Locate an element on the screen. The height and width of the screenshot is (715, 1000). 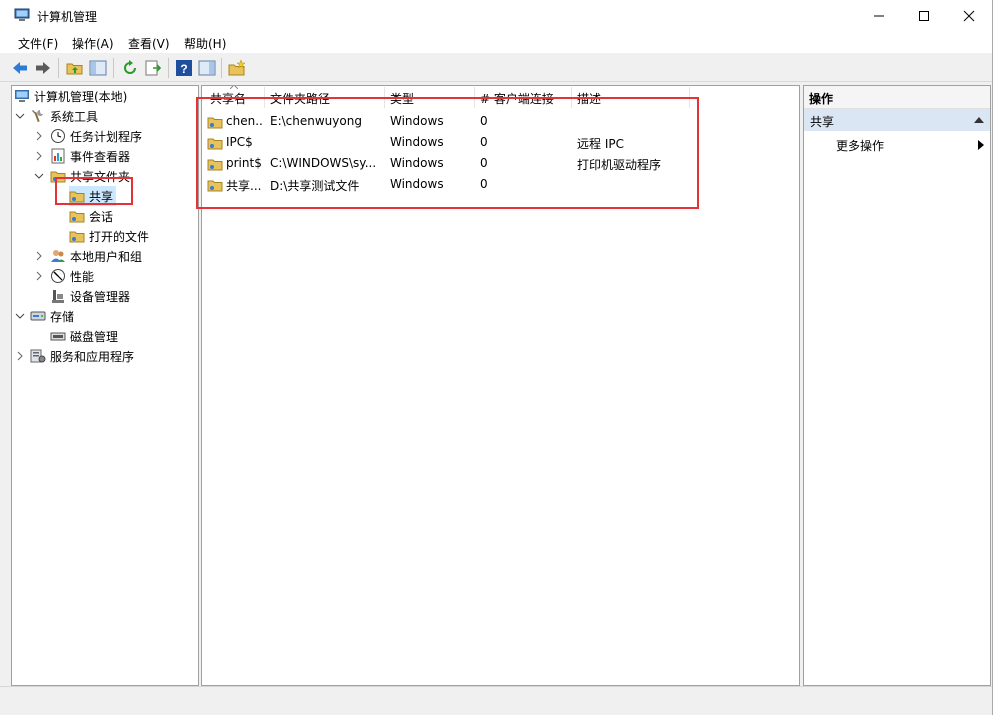
tree-item-label: 本地用户和组 is located at coordinates (106, 256).